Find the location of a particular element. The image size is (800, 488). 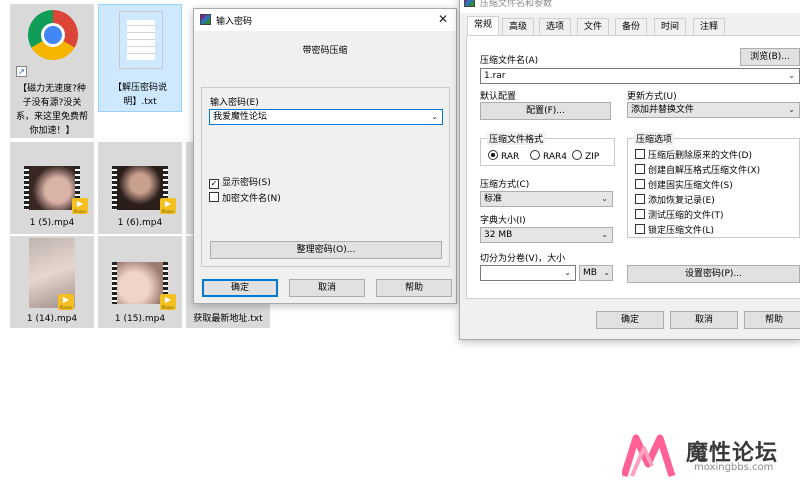

tab-comment: 注释 is located at coordinates (709, 26).